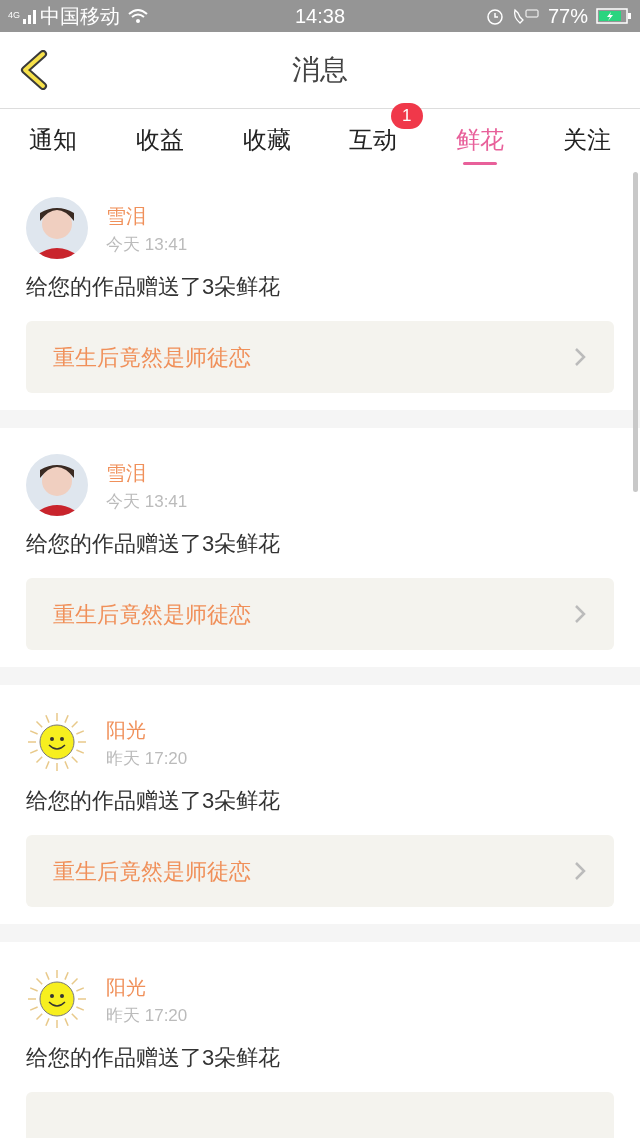 Image resolution: width=640 pixels, height=1138 pixels. What do you see at coordinates (479, 163) in the screenshot?
I see `tab-underline` at bounding box center [479, 163].